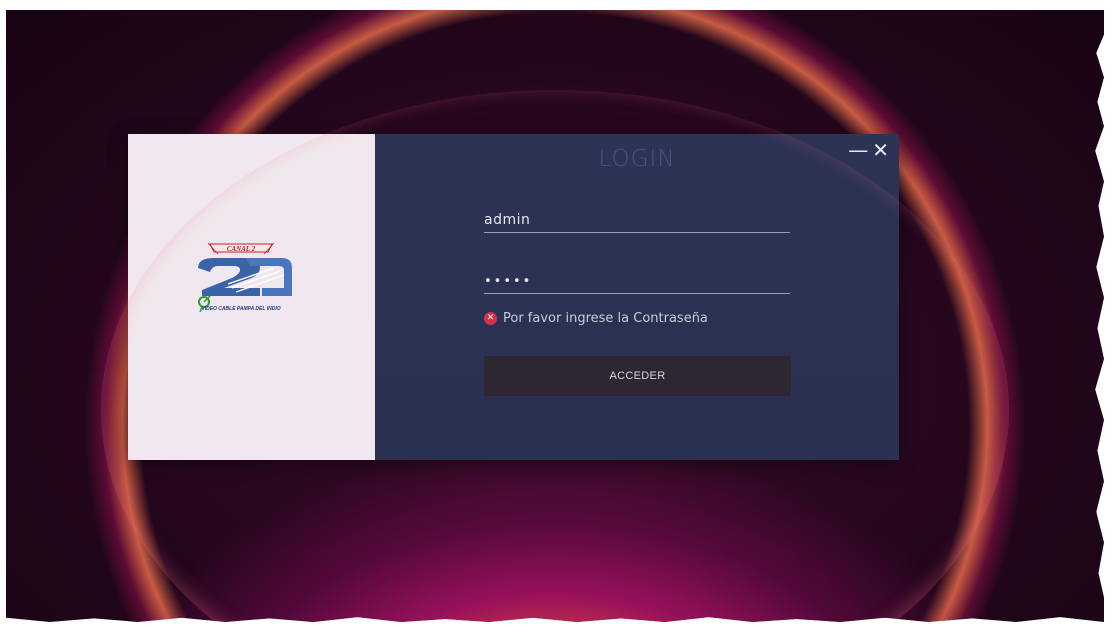  What do you see at coordinates (241, 309) in the screenshot?
I see `logo-caption-text: VIDEO CABLE PAMPA DEL INDIO` at bounding box center [241, 309].